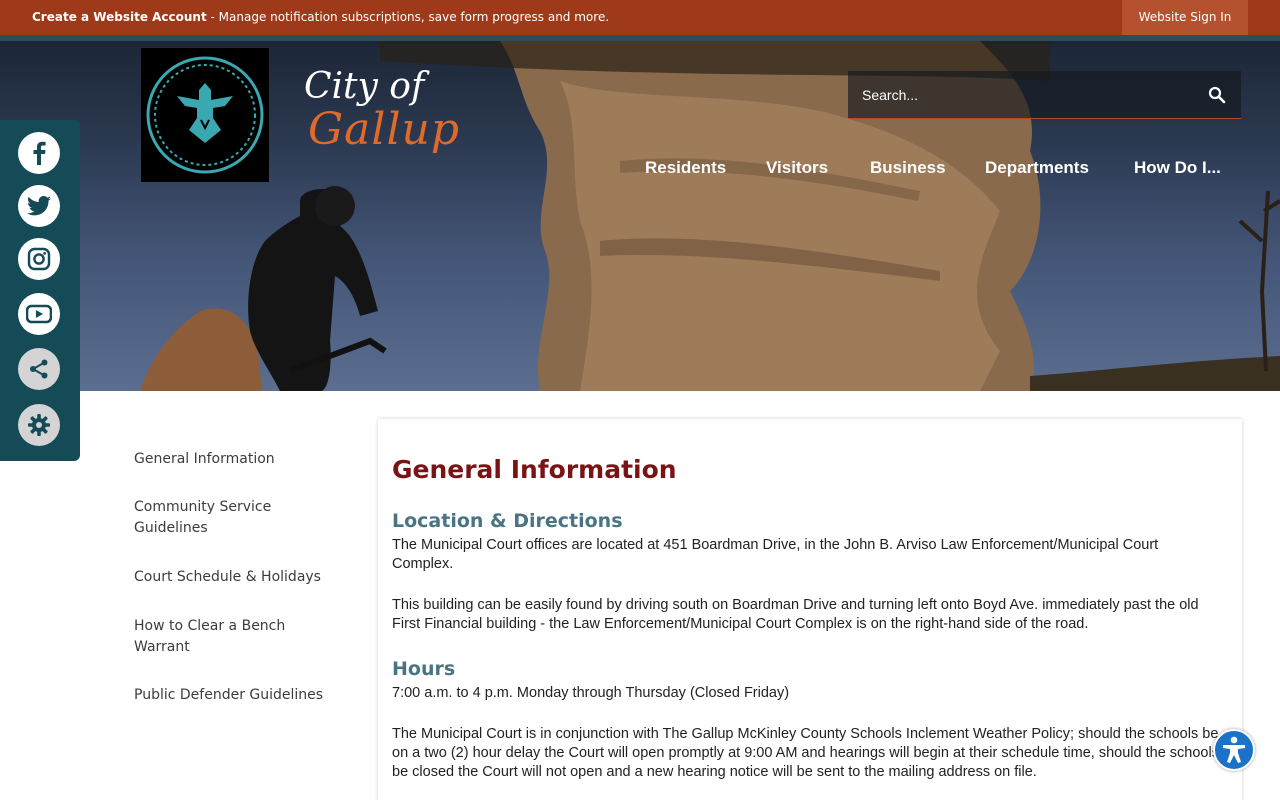  Describe the element at coordinates (908, 168) in the screenshot. I see `nav-business: Business` at that location.